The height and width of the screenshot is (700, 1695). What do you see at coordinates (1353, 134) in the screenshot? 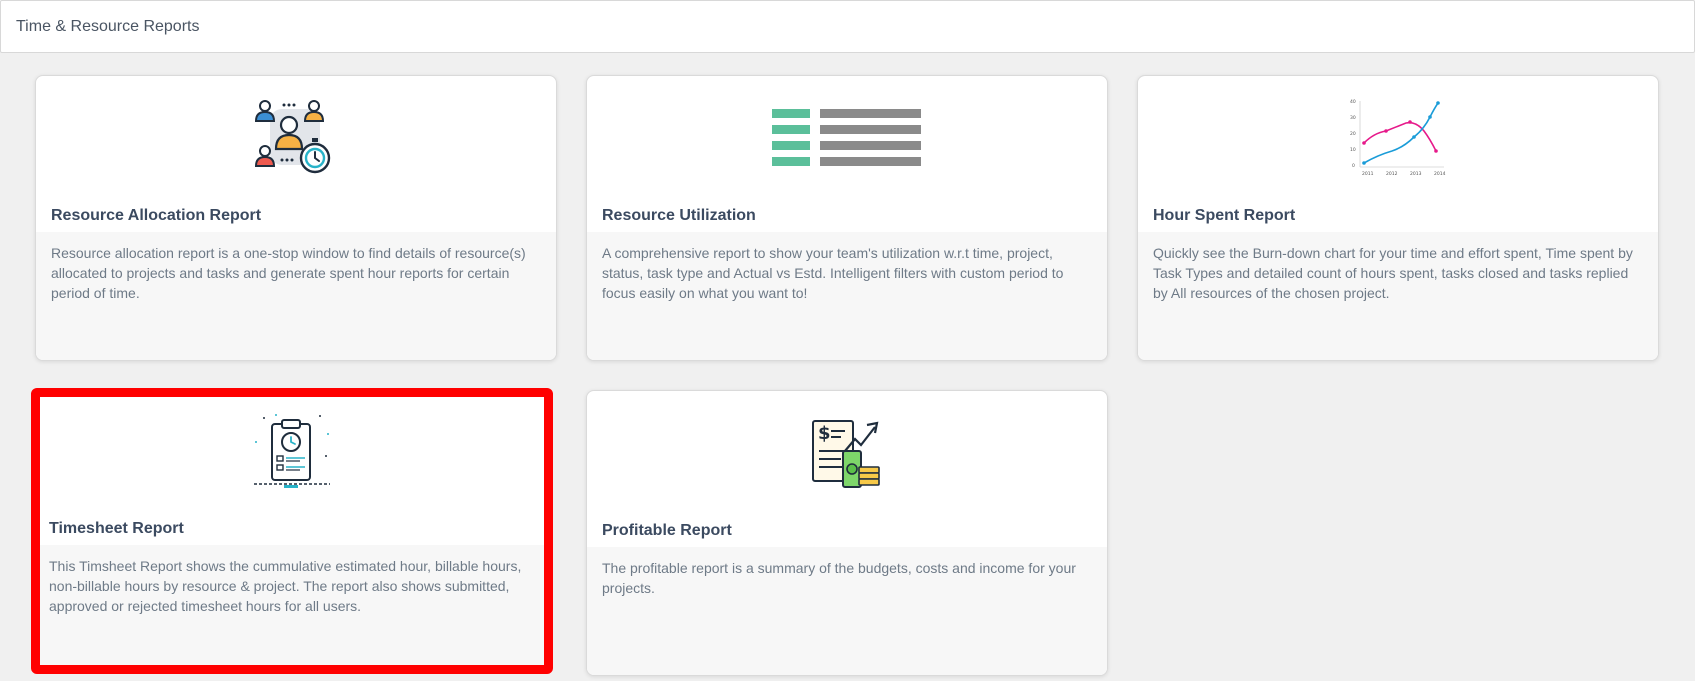
I see `icon-y-tick: 20` at bounding box center [1353, 134].